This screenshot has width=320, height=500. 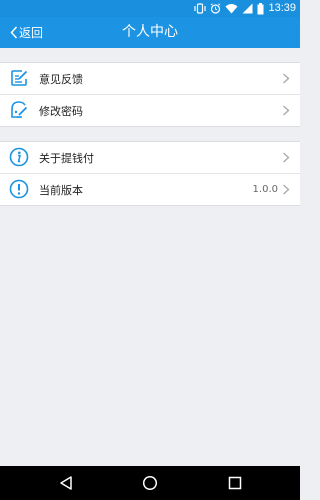 I want to click on menu-item-current-version: 当前版本 1.0.0, so click(x=150, y=189).